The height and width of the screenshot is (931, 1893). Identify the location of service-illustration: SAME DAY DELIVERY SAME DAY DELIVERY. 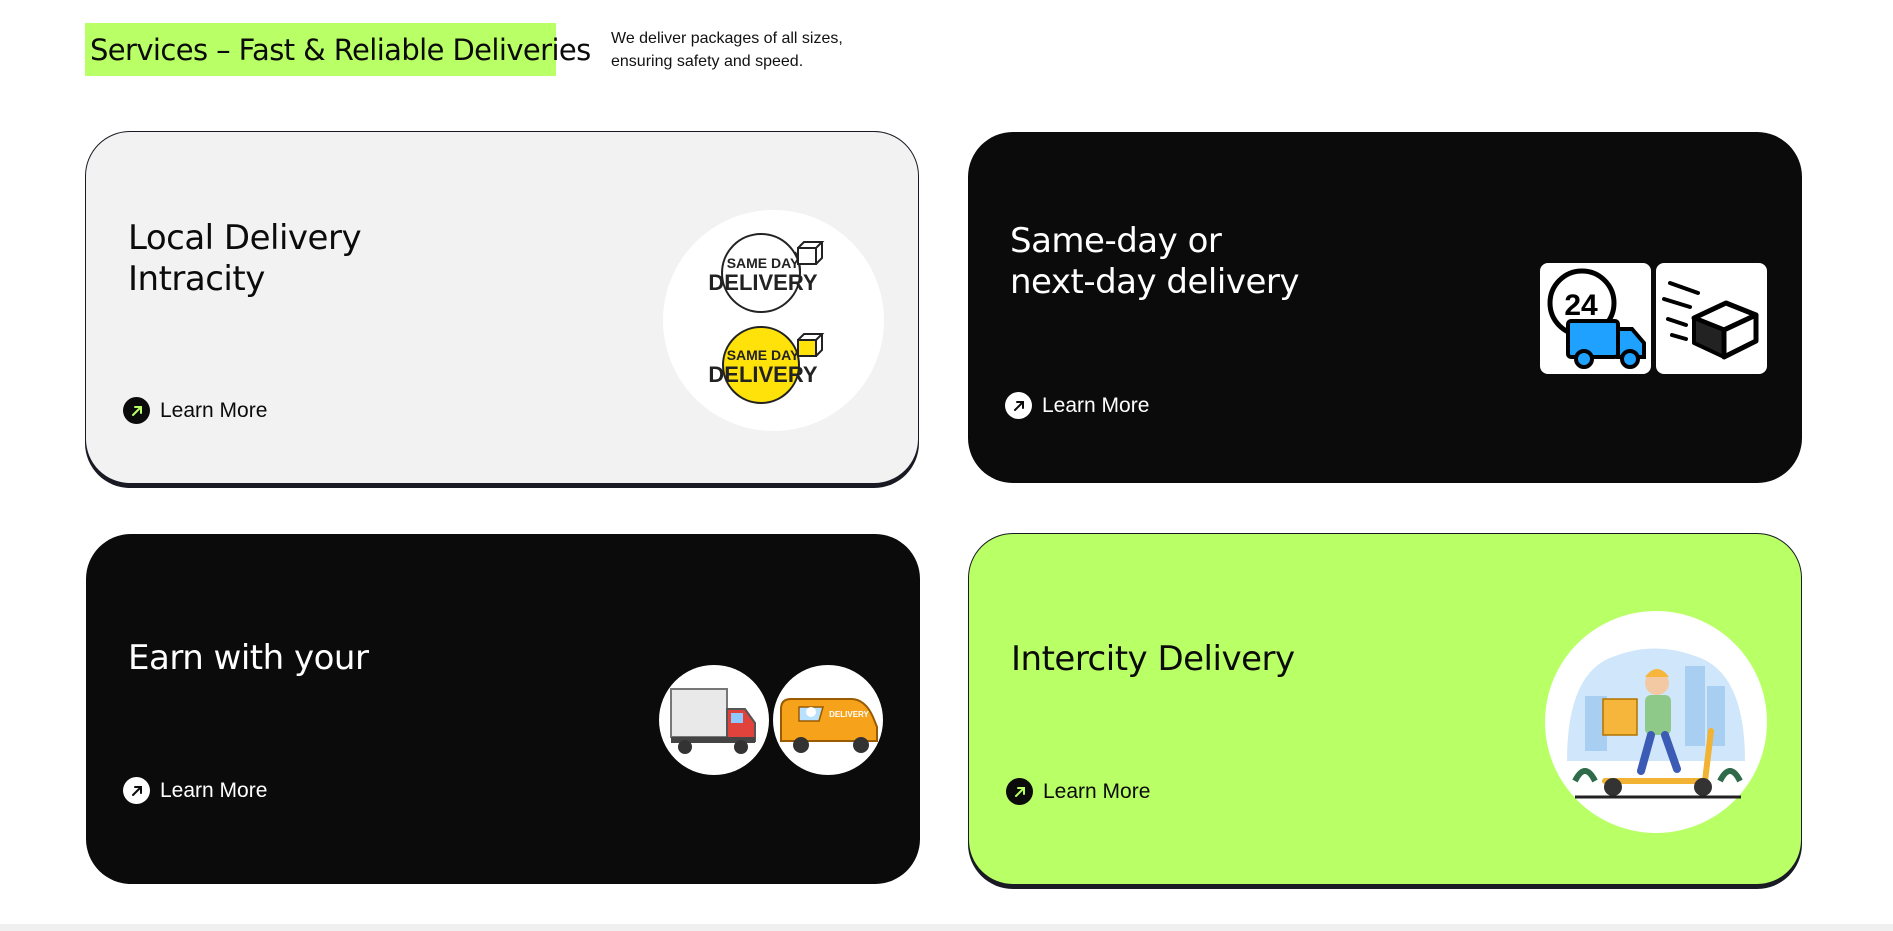
(773, 320).